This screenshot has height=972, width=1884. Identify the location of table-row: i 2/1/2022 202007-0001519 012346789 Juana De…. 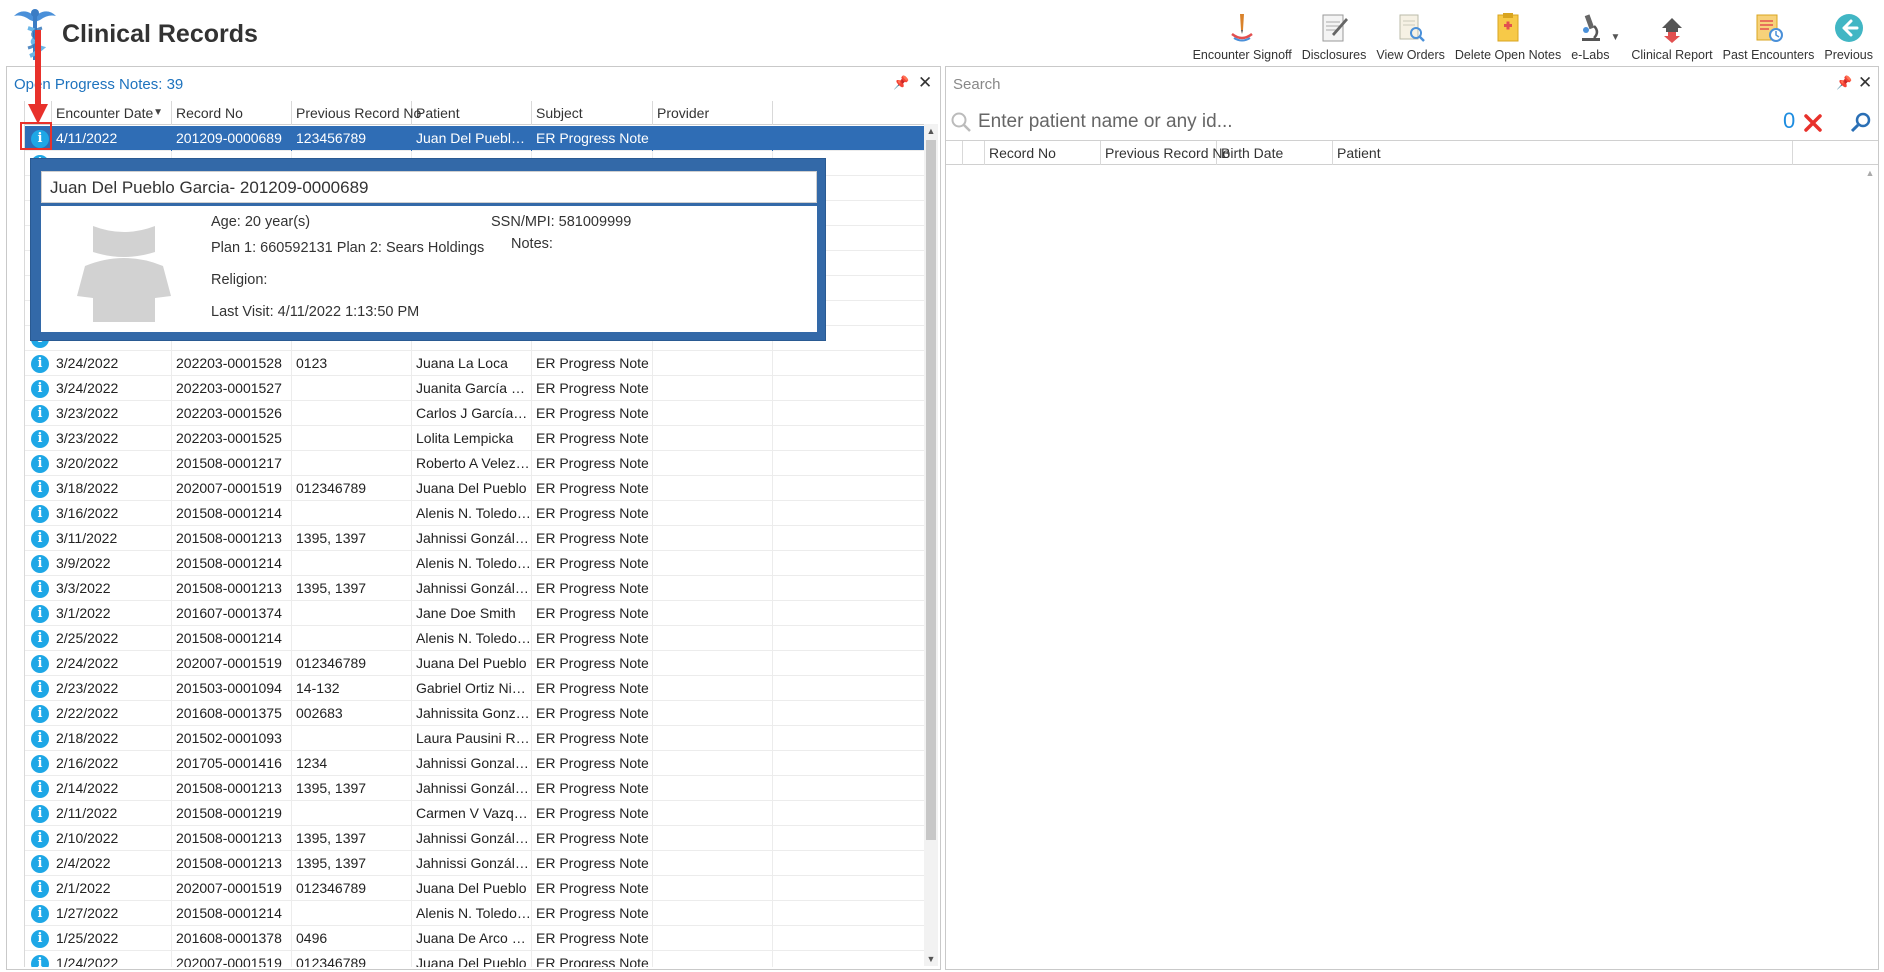
(476, 888).